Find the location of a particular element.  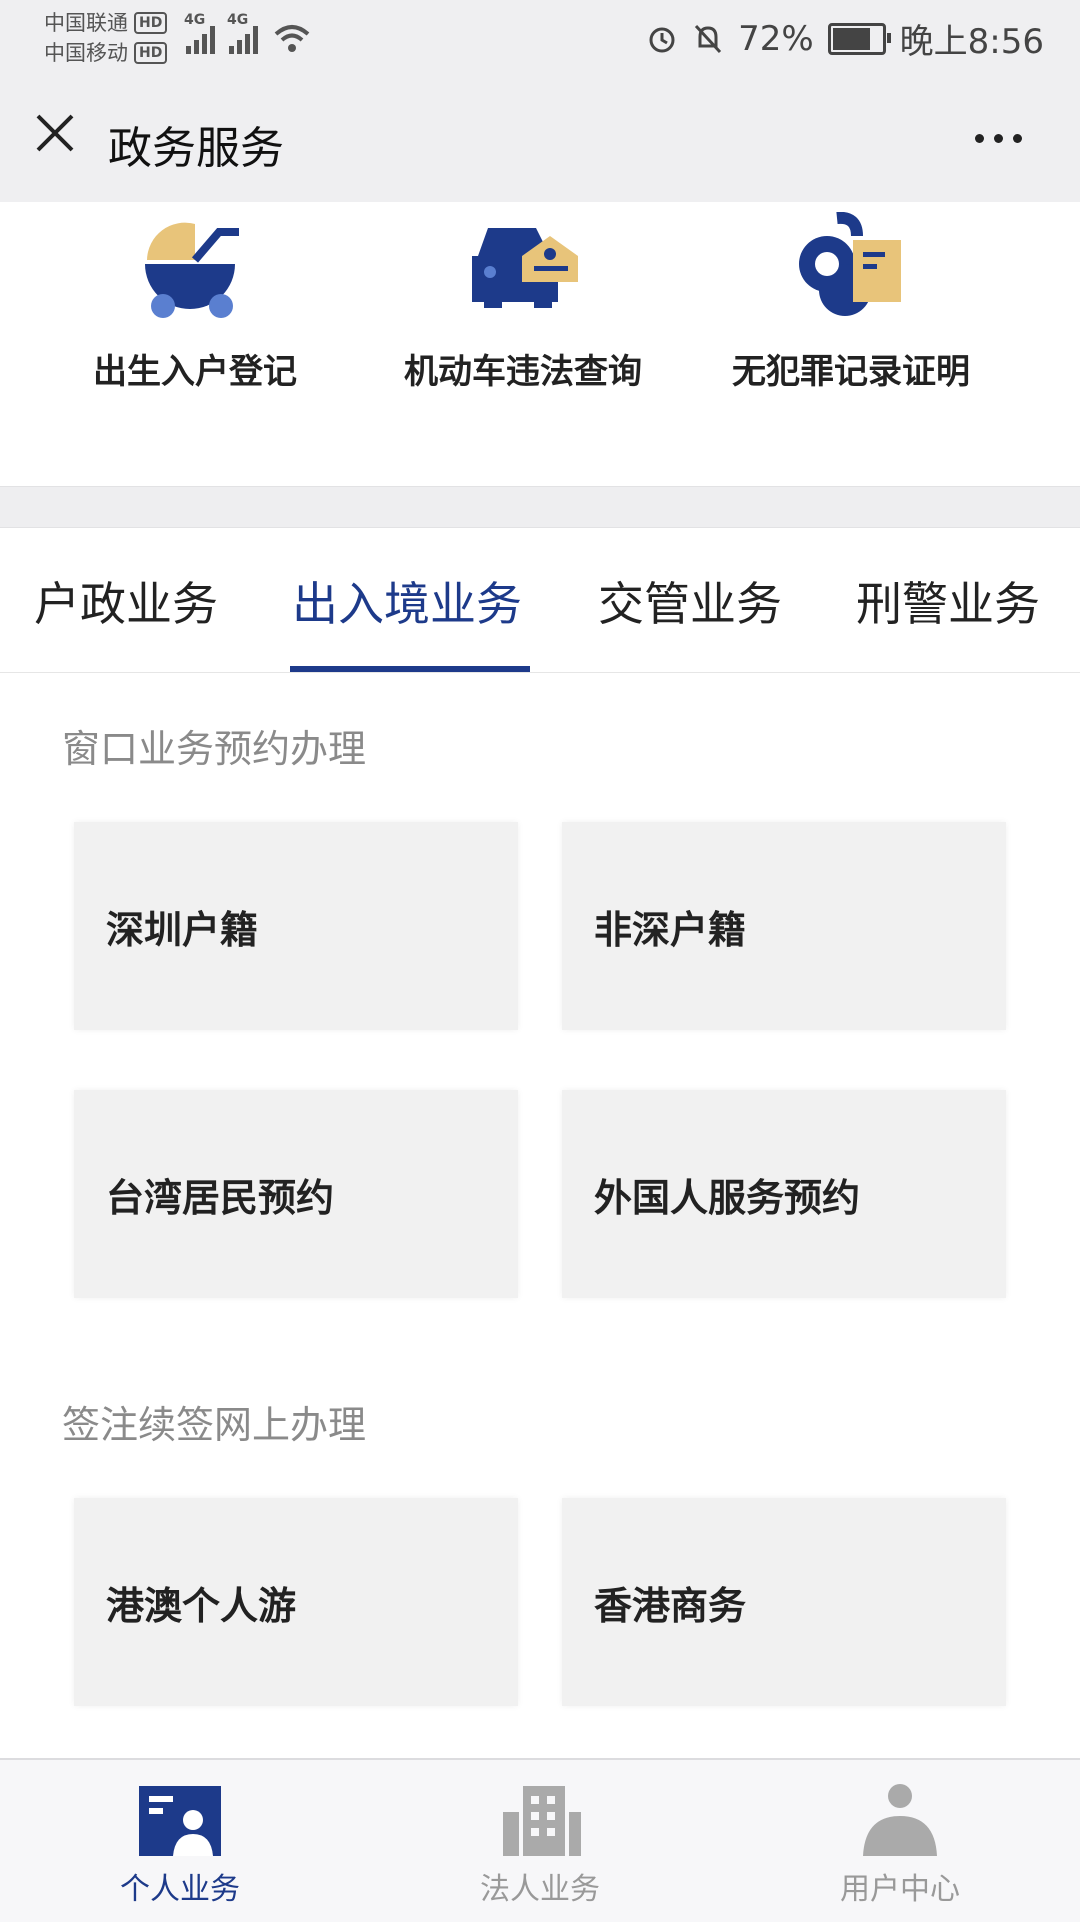

handcuffs-document-icon is located at coordinates (850, 264).